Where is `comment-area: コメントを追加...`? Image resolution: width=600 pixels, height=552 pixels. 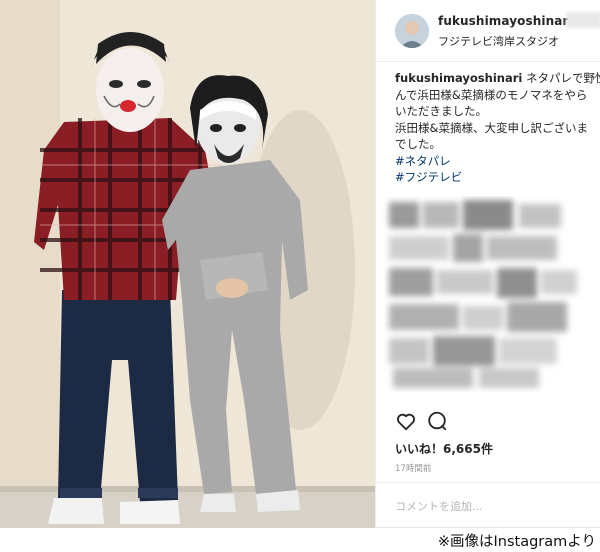
comment-area: コメントを追加... is located at coordinates (488, 505).